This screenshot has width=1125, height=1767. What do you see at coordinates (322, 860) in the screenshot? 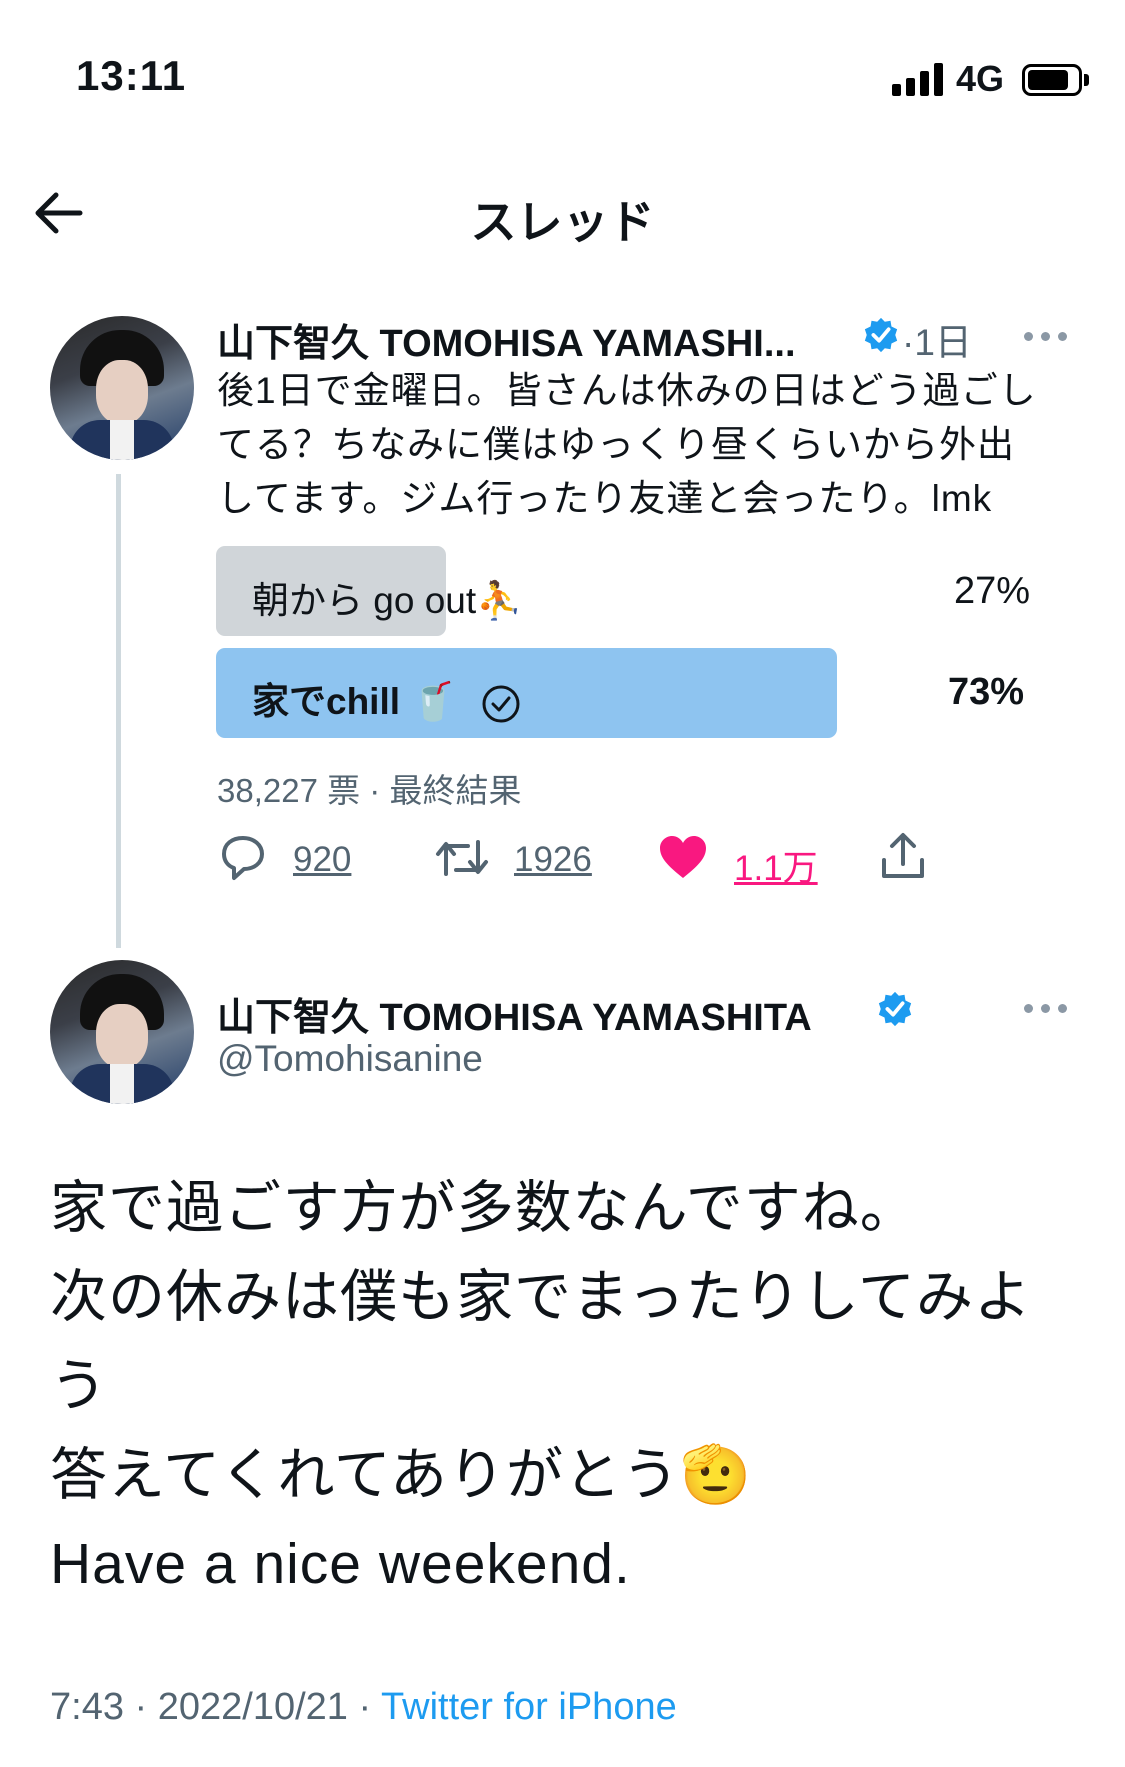
I see `reply-count: 920` at bounding box center [322, 860].